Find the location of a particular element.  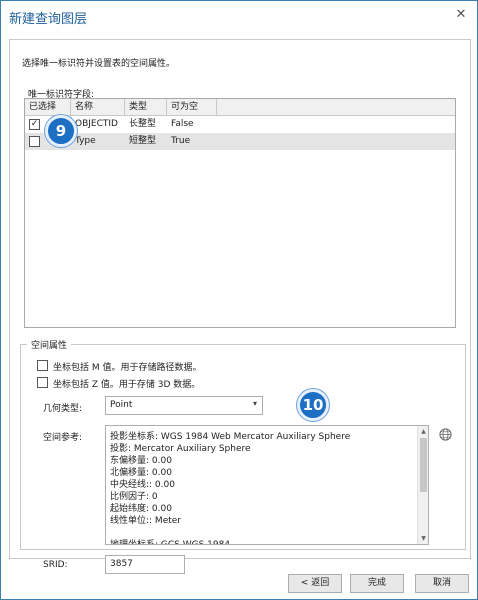

ref-line: 线性单位:: Meter is located at coordinates (145, 521).